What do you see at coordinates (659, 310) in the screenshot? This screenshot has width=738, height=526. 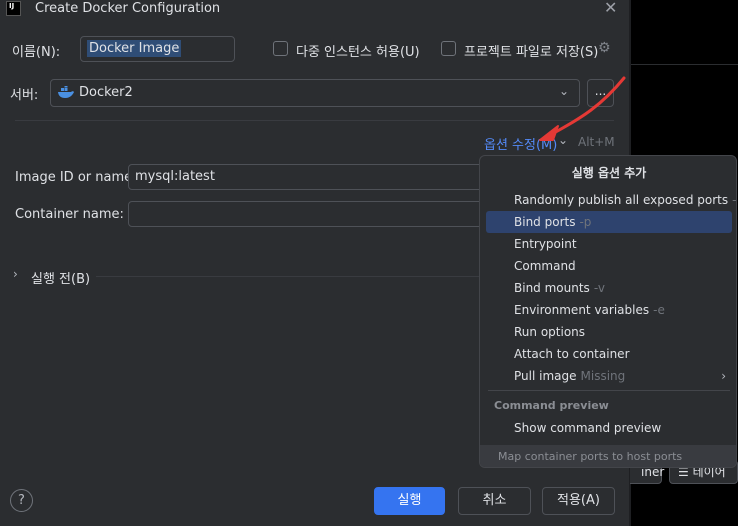 I see `option-hint: -e` at bounding box center [659, 310].